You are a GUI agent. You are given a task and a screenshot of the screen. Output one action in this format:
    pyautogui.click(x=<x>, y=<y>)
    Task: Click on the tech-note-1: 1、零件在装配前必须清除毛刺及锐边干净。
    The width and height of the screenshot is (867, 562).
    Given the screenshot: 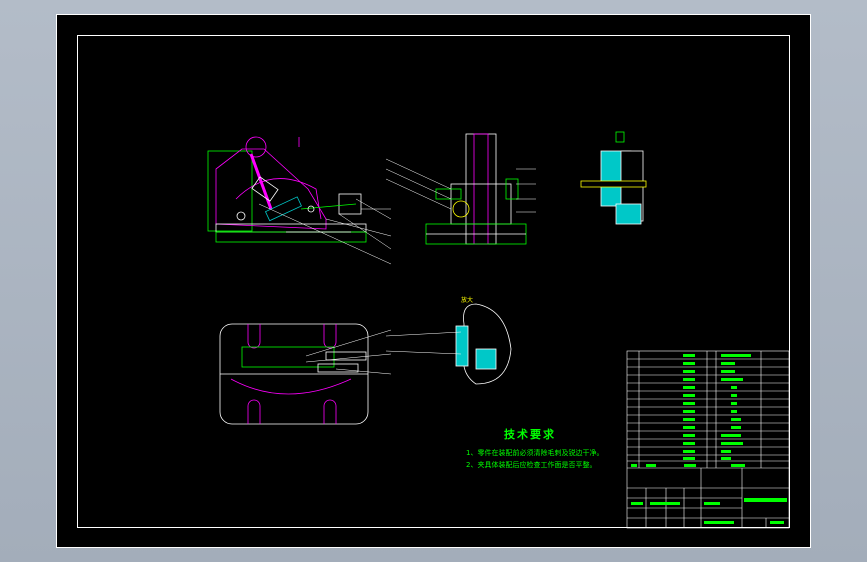 What is the action you would take?
    pyautogui.click(x=535, y=453)
    